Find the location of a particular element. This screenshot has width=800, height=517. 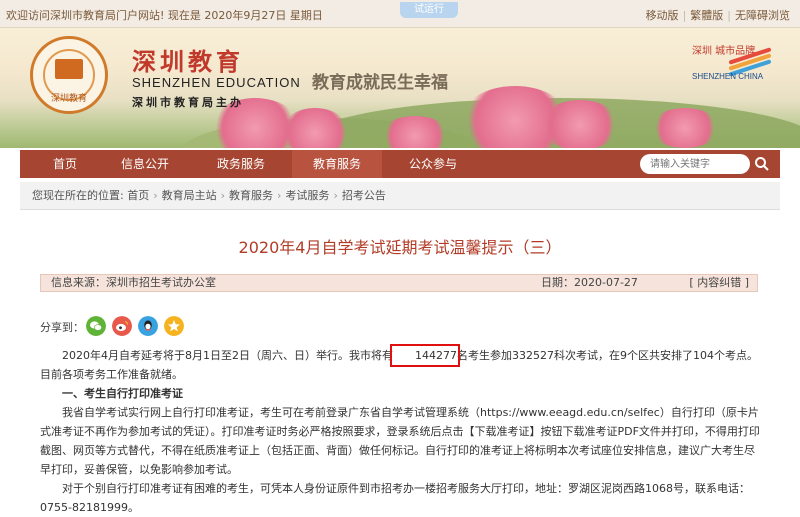

nav-item-education-services: 教育服务 is located at coordinates (337, 164).